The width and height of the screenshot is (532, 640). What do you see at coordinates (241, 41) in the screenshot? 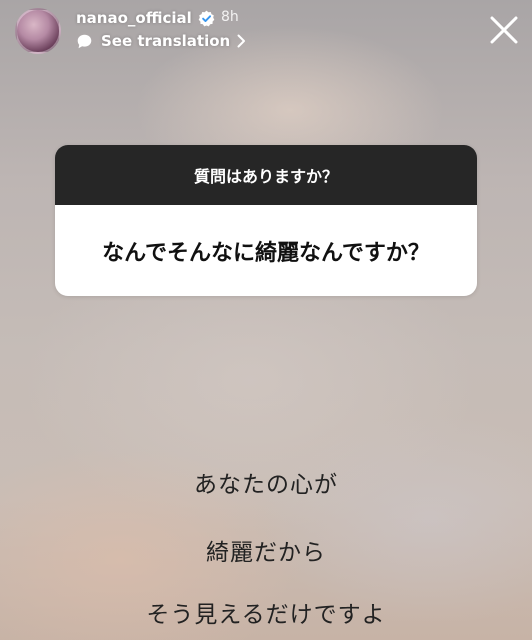
I see `chevron-right-icon` at bounding box center [241, 41].